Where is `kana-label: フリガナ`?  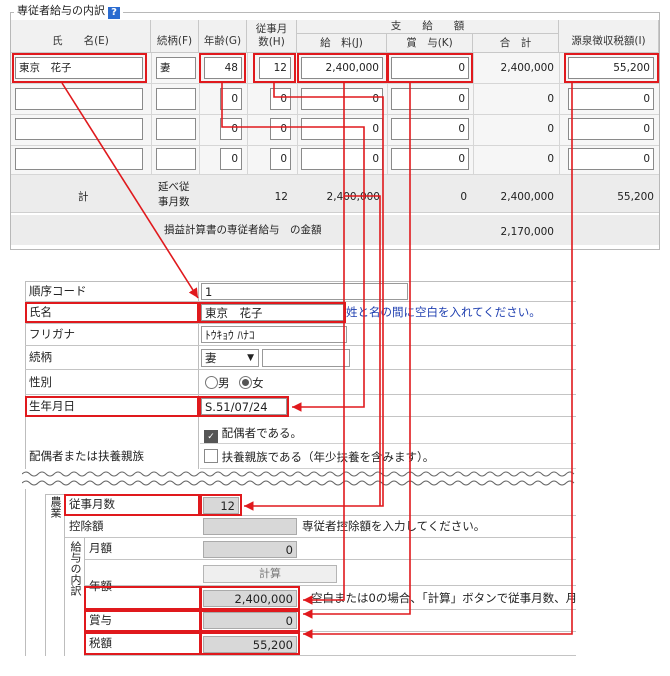
kana-label: フリガナ is located at coordinates (52, 334).